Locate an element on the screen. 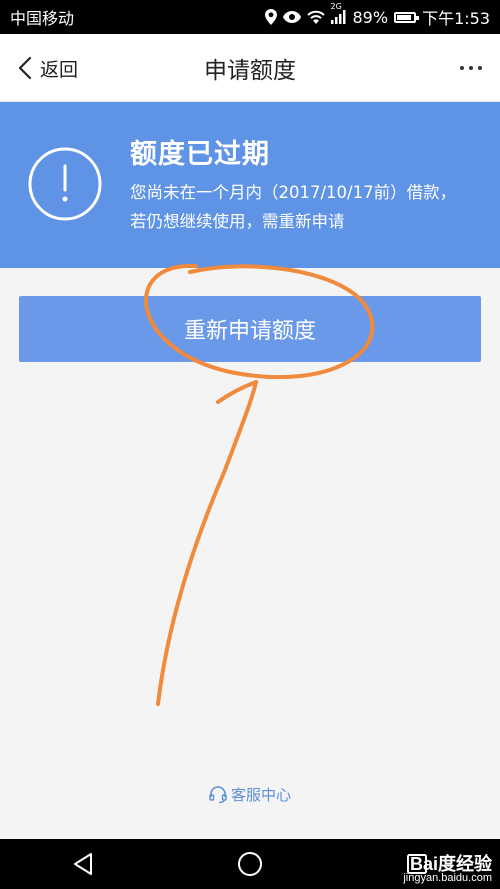  clock: 下午1:53 is located at coordinates (456, 18).